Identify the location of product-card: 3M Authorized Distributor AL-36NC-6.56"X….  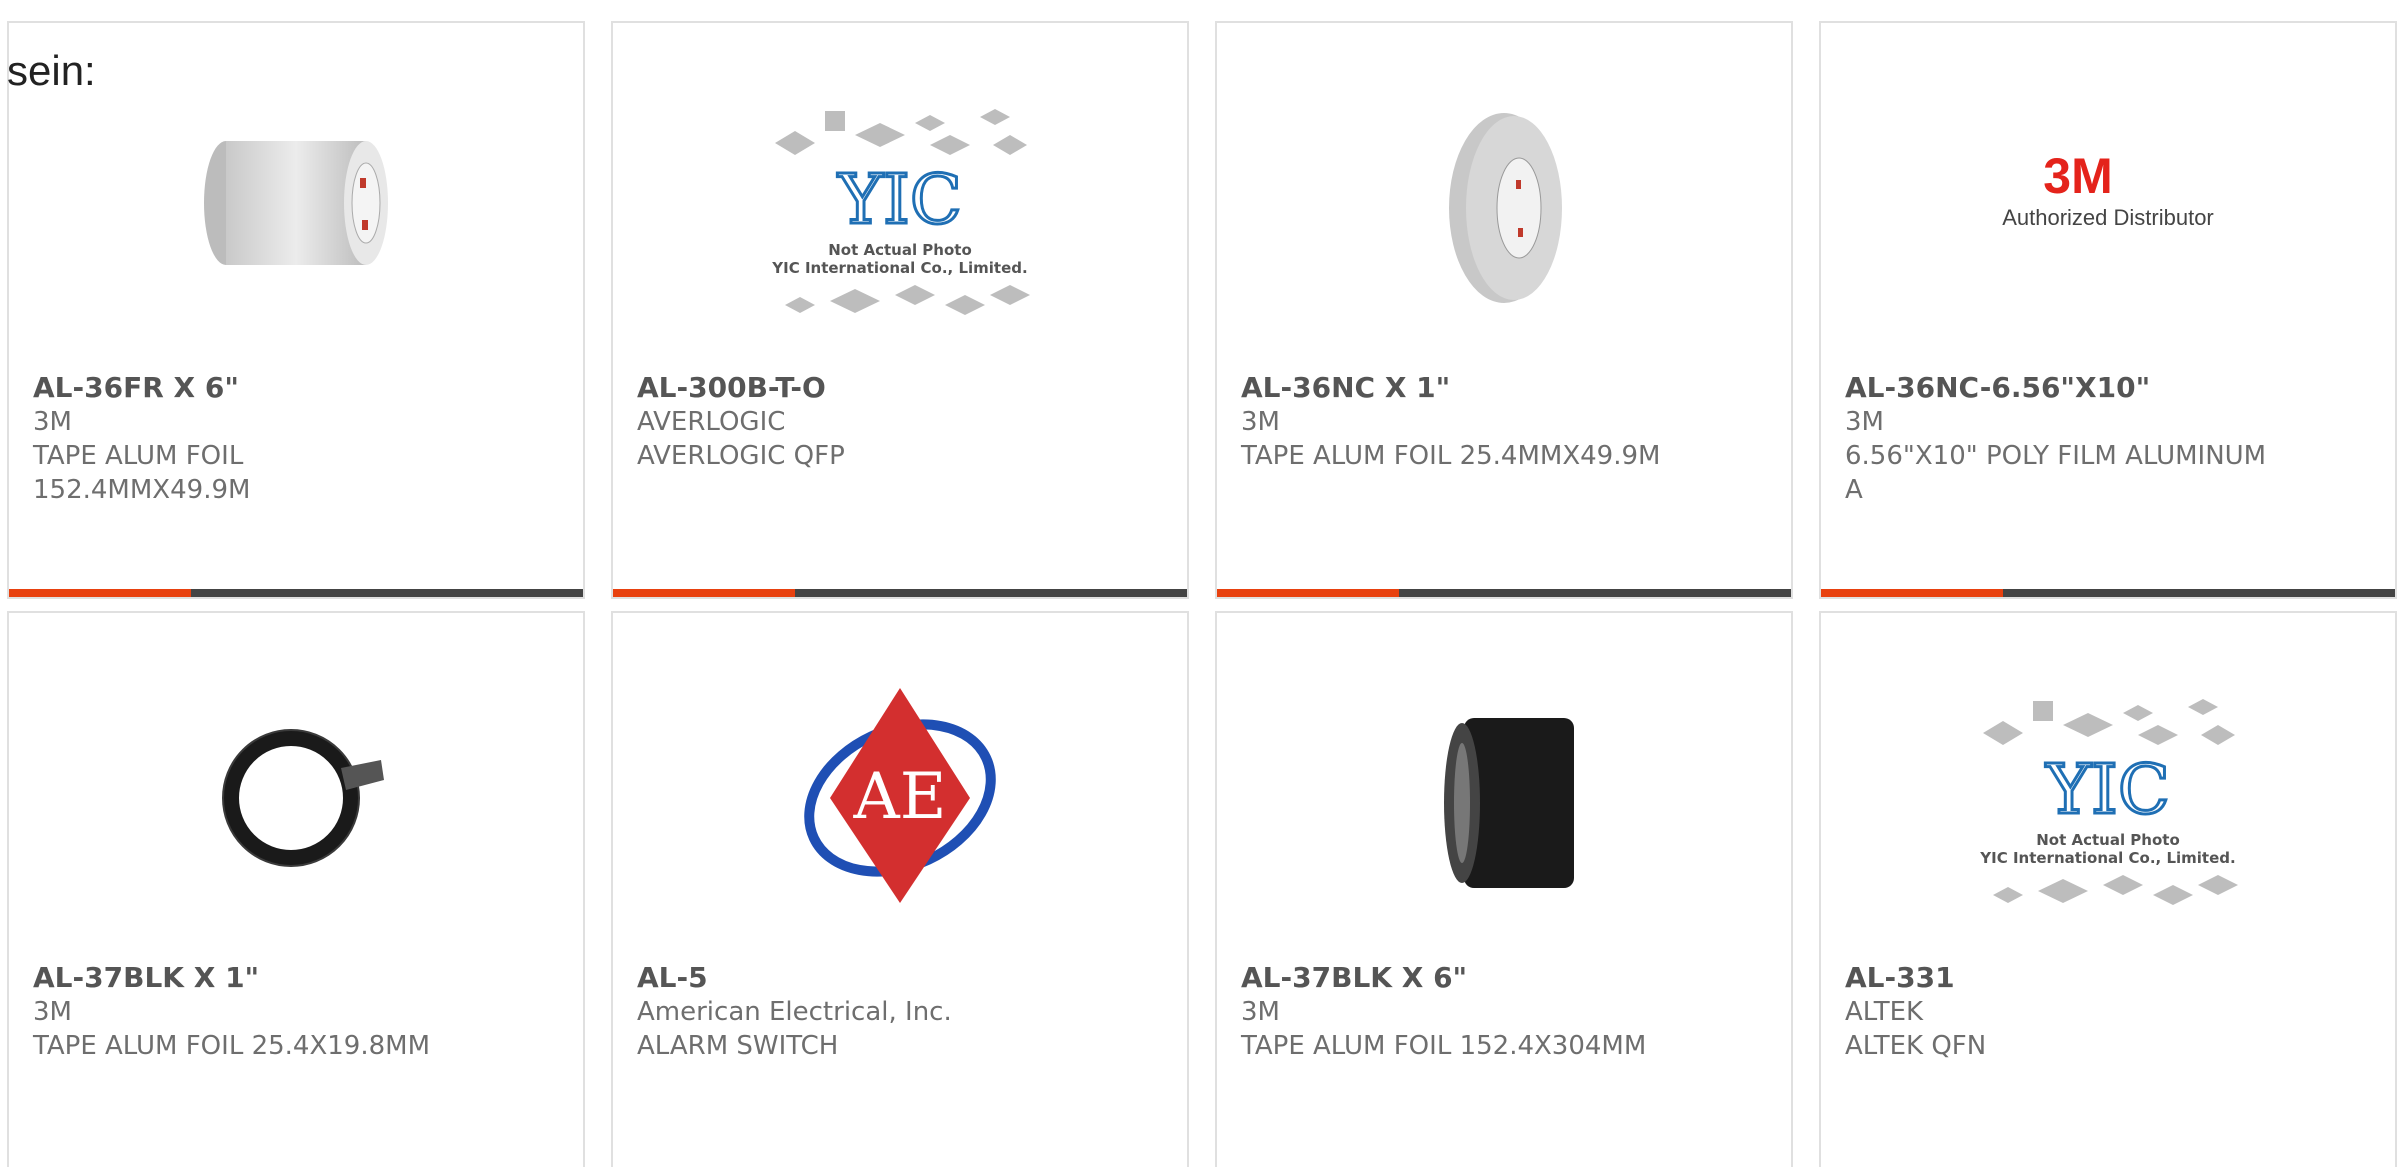
(2108, 310).